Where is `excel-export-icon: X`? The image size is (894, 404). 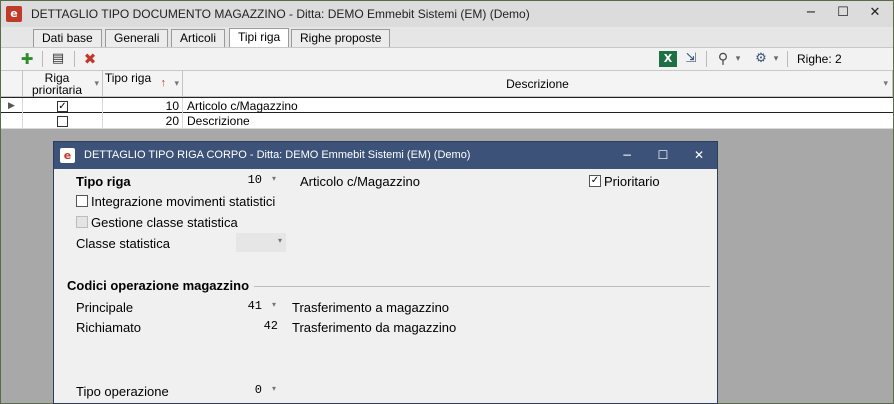 excel-export-icon: X is located at coordinates (668, 59).